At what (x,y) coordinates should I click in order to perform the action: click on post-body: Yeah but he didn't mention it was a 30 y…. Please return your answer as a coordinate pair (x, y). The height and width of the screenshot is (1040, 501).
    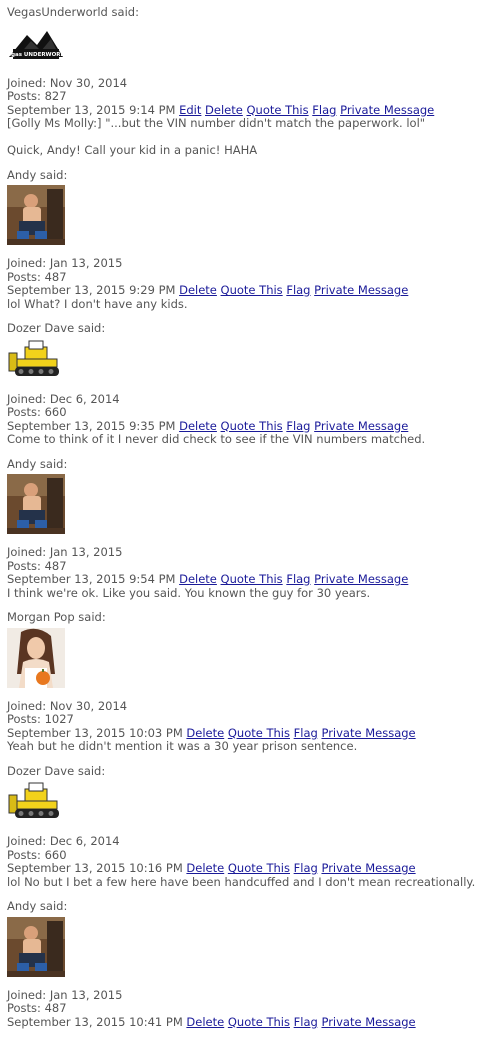
    Looking at the image, I should click on (182, 746).